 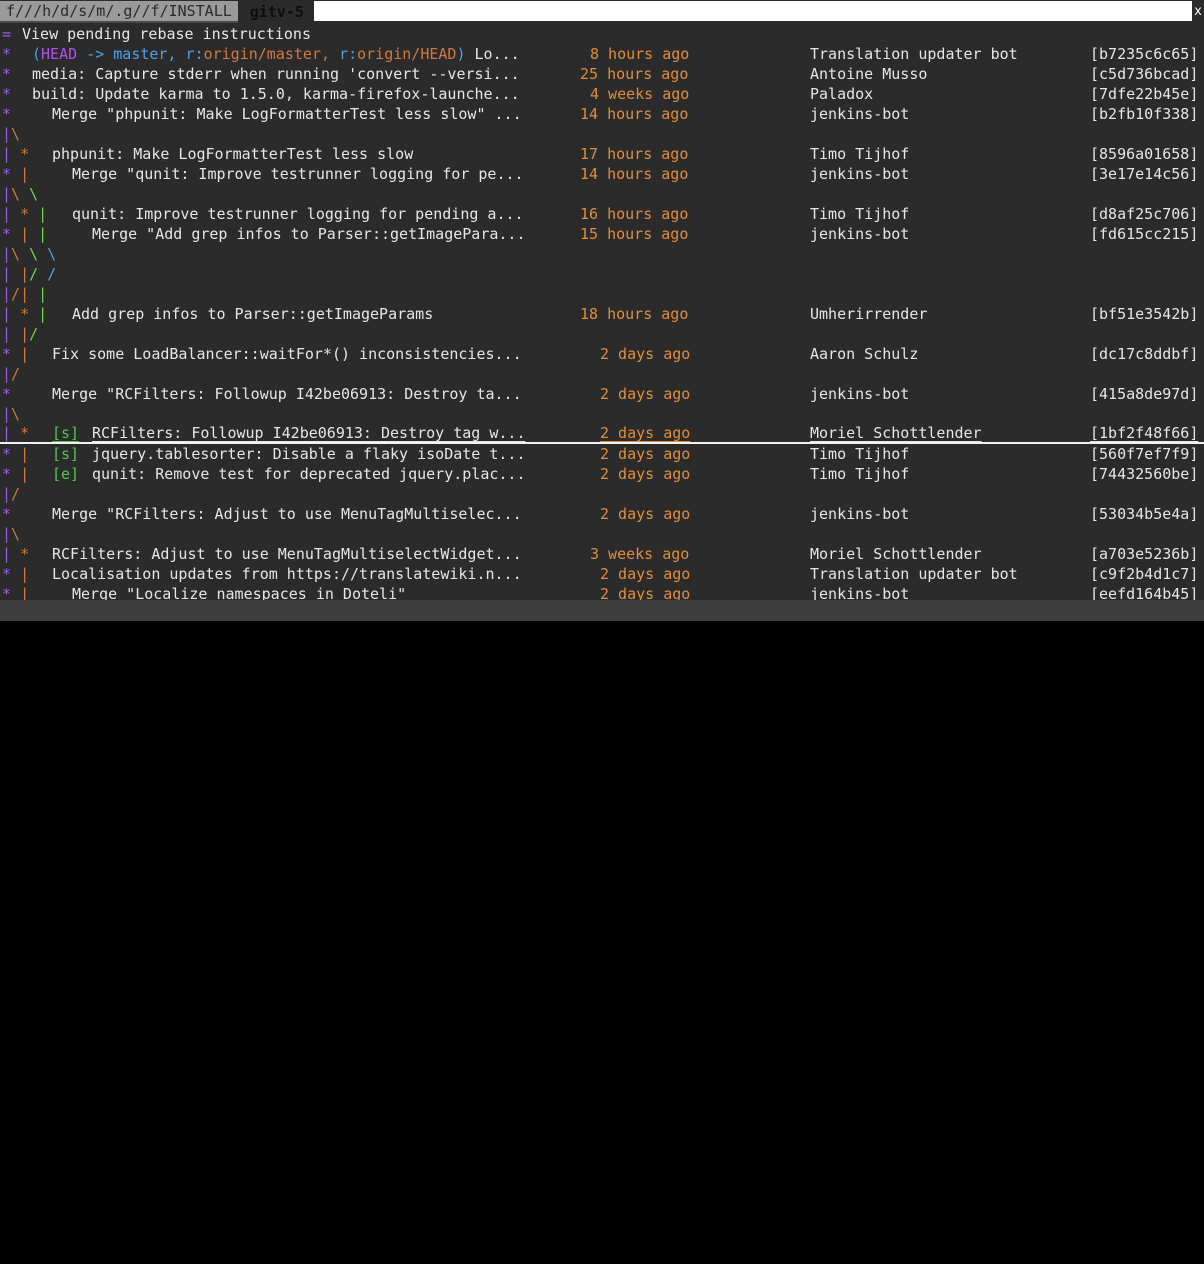 I want to click on tab-file-path: f///h/d/s/m/.g//f/INSTALL, so click(x=119, y=12).